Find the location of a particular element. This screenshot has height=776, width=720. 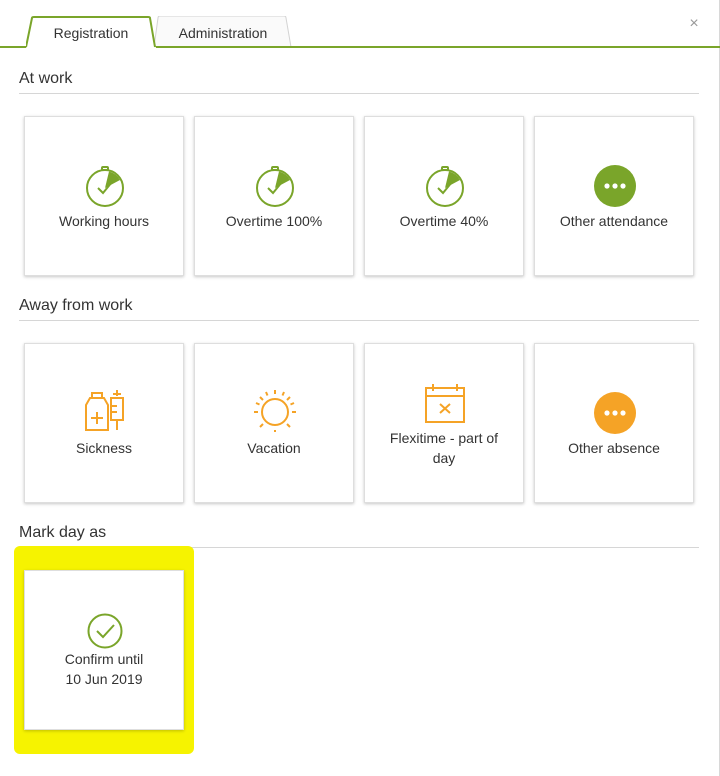

section-title-at-work: At work is located at coordinates (46, 78).